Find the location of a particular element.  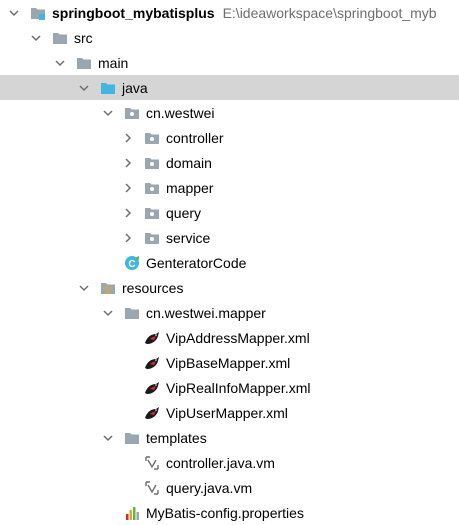

resources-folder-icon is located at coordinates (108, 288).